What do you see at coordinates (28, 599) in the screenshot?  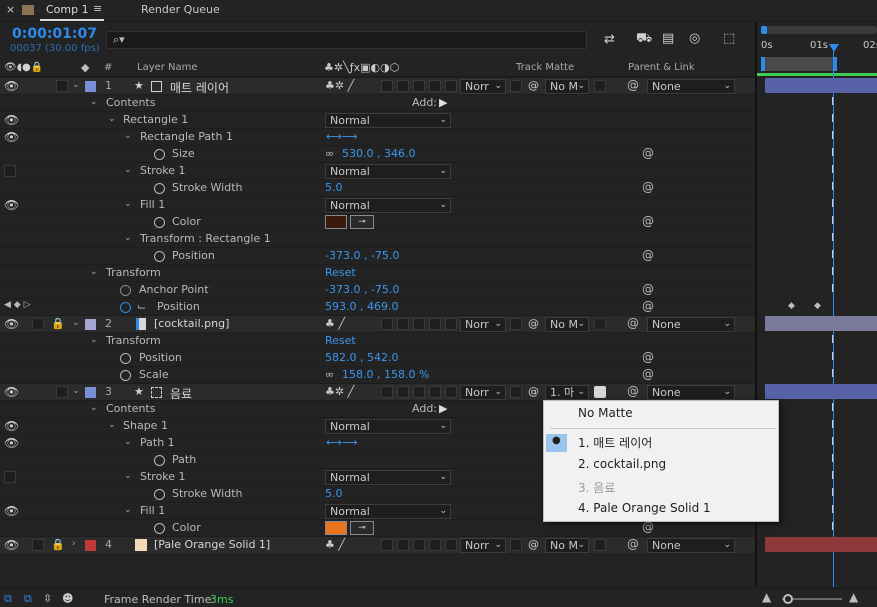 I see `modes-toggle-icon: ⧉` at bounding box center [28, 599].